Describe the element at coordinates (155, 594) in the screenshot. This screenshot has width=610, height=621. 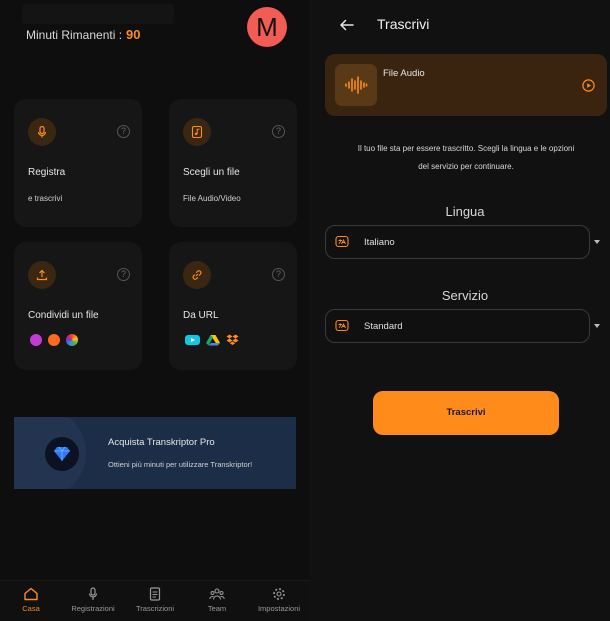
I see `document-icon` at that location.